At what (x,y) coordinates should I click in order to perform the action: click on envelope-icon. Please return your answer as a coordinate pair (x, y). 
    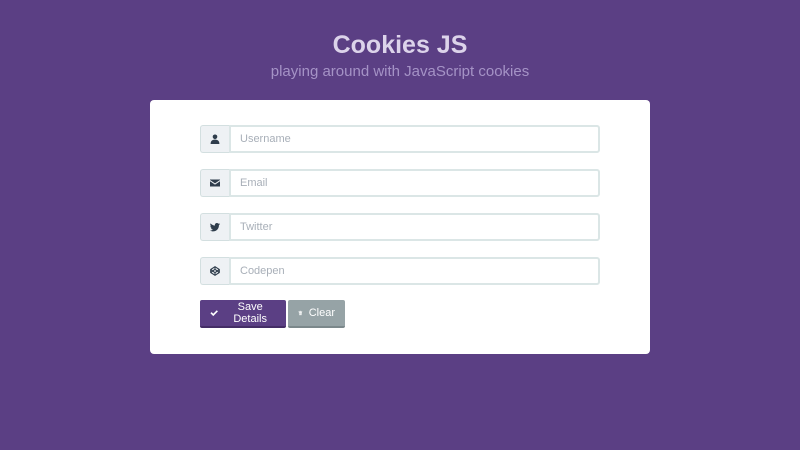
    Looking at the image, I should click on (214, 183).